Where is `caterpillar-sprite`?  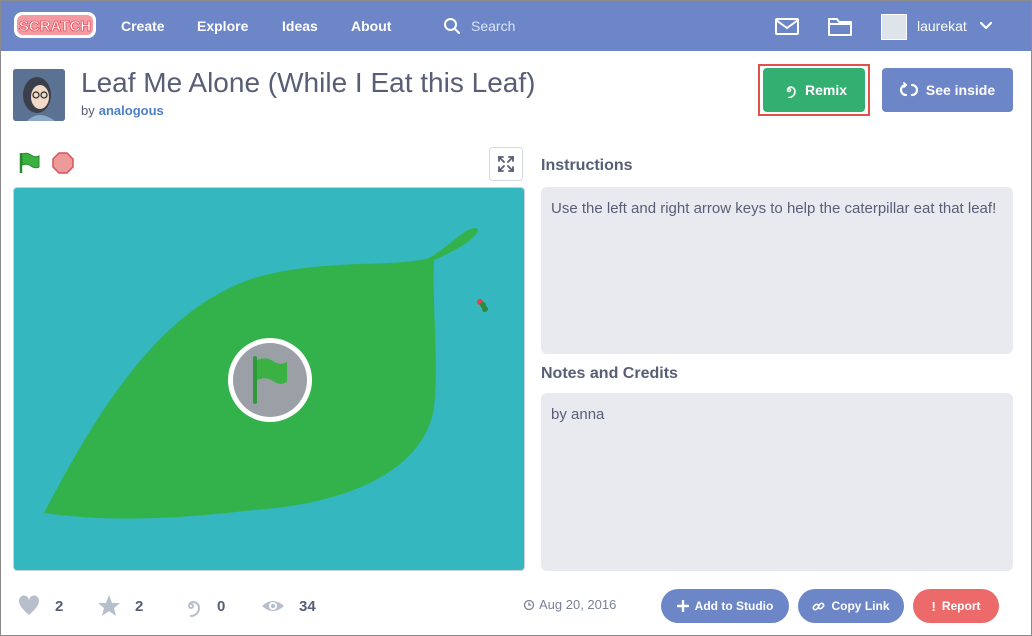
caterpillar-sprite is located at coordinates (482, 305).